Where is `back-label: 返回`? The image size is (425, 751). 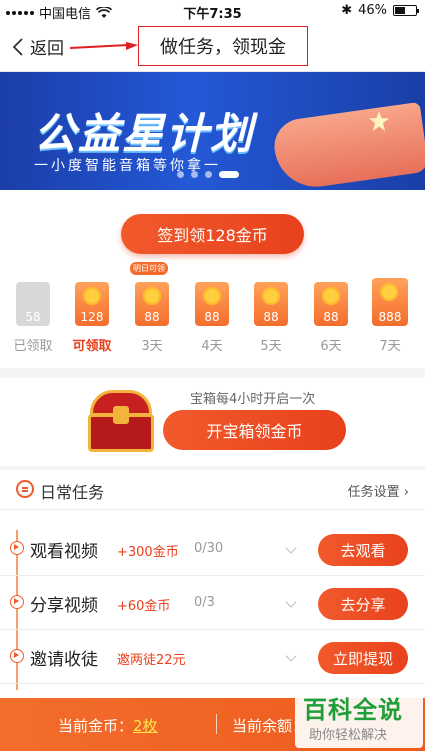
back-label: 返回 is located at coordinates (47, 49).